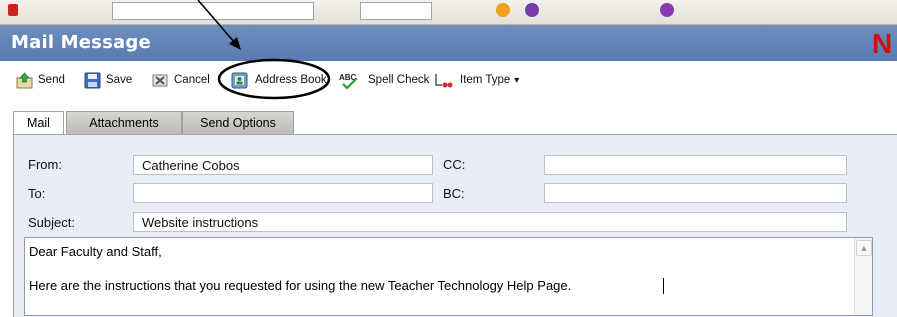 This screenshot has height=317, width=897. What do you see at coordinates (695, 193) in the screenshot?
I see `bc-field` at bounding box center [695, 193].